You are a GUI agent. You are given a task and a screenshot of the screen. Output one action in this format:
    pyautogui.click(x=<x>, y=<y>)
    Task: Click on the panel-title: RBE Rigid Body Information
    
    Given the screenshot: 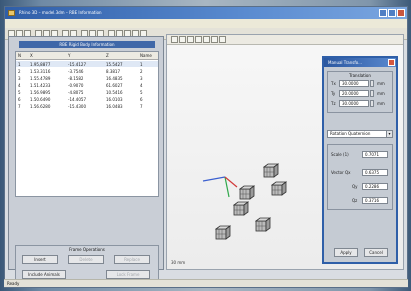 What is the action you would take?
    pyautogui.click(x=87, y=44)
    